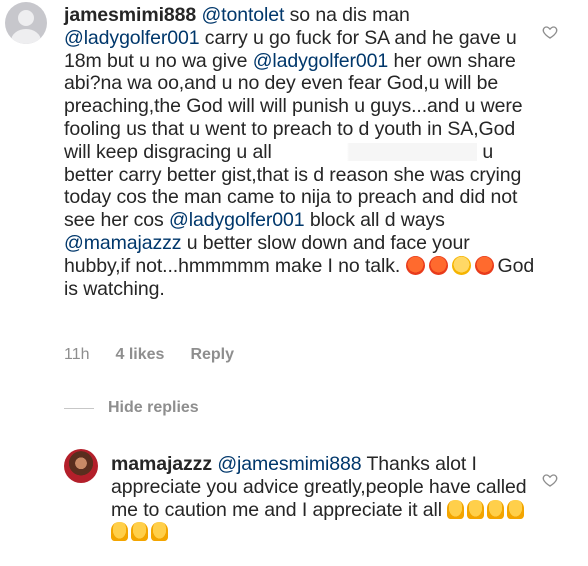 Image resolution: width=588 pixels, height=566 pixels. I want to click on thinking-face-icon, so click(461, 265).